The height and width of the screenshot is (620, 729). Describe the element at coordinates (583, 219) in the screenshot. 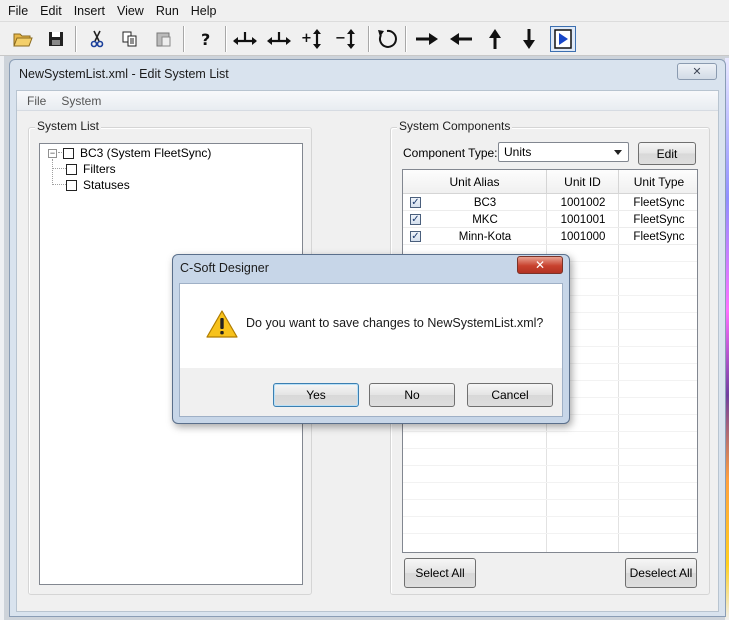

I see `cell-unit-id: 1001001` at that location.